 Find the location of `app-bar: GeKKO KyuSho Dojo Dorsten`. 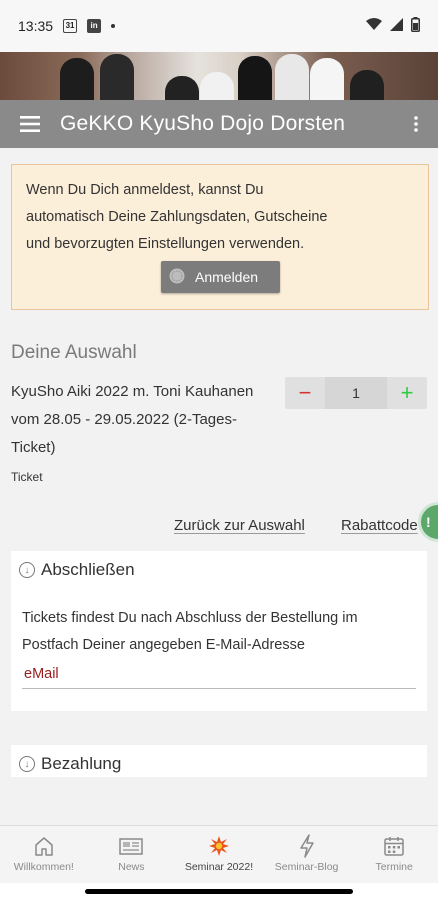

app-bar: GeKKO KyuSho Dojo Dorsten is located at coordinates (219, 124).